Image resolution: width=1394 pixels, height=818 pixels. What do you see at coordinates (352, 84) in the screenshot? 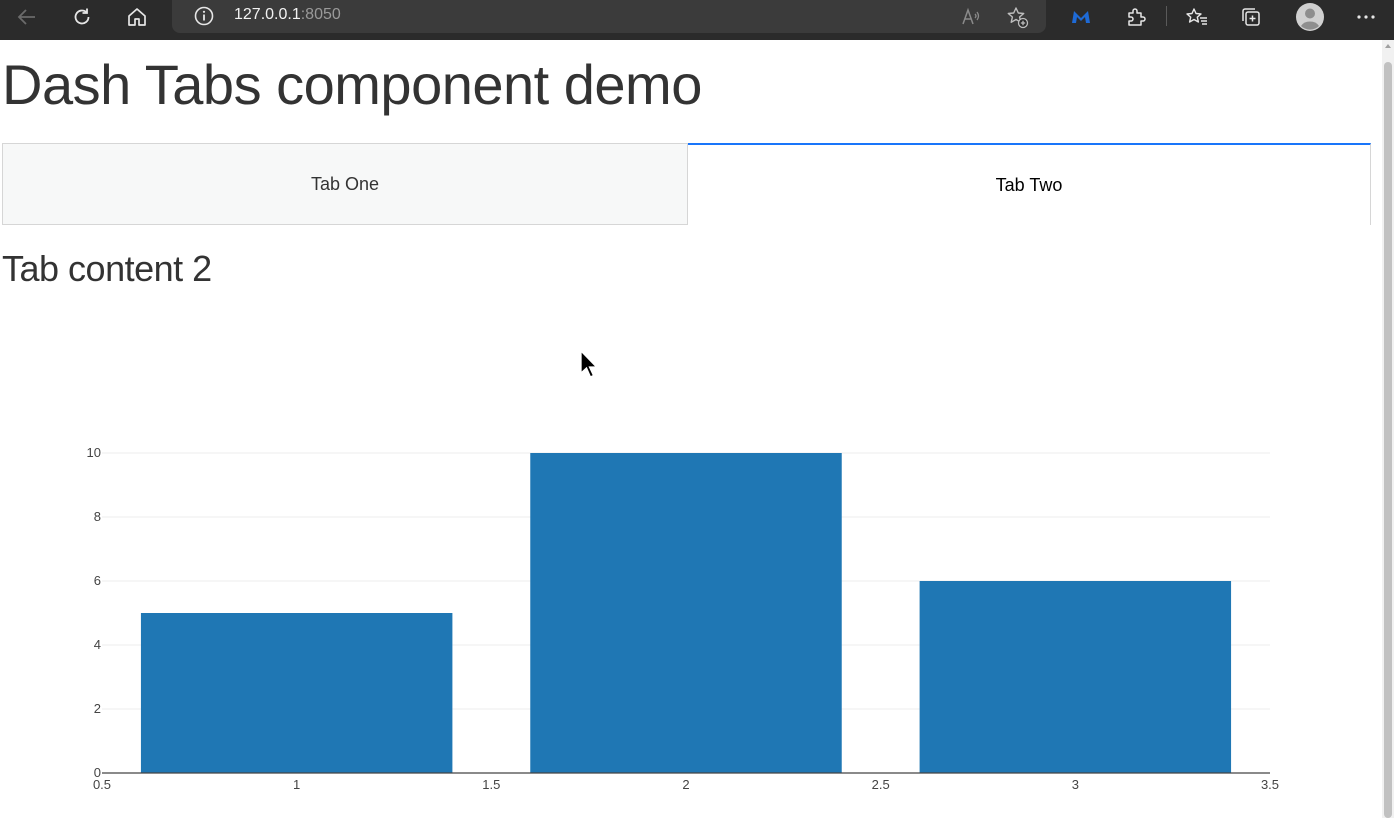
I see `page-title: Dash Tabs component demo` at bounding box center [352, 84].